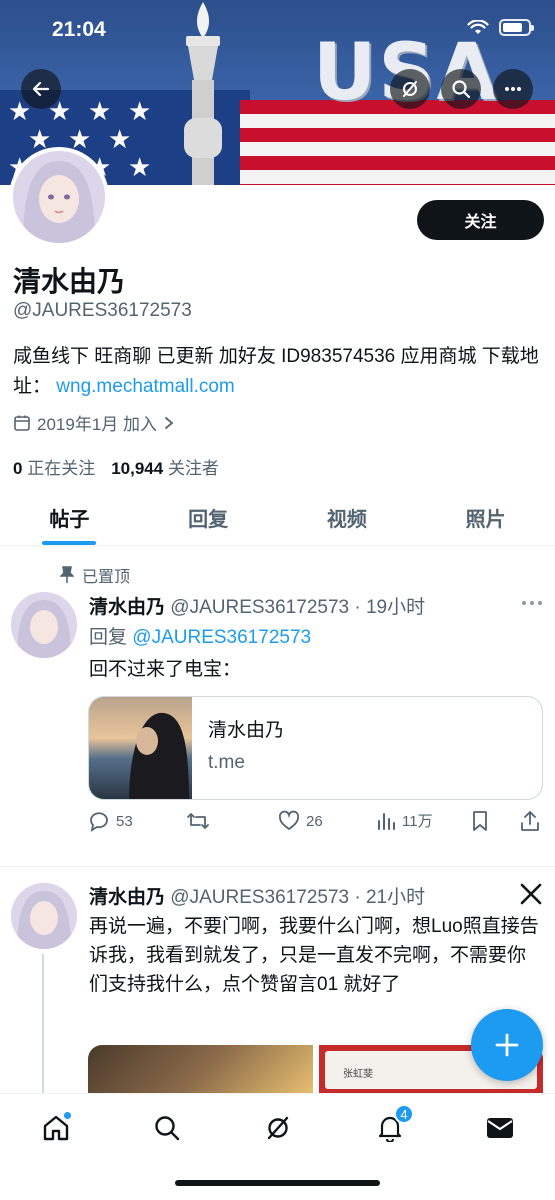 The height and width of the screenshot is (1200, 555). I want to click on nav-grok, so click(278, 1128).